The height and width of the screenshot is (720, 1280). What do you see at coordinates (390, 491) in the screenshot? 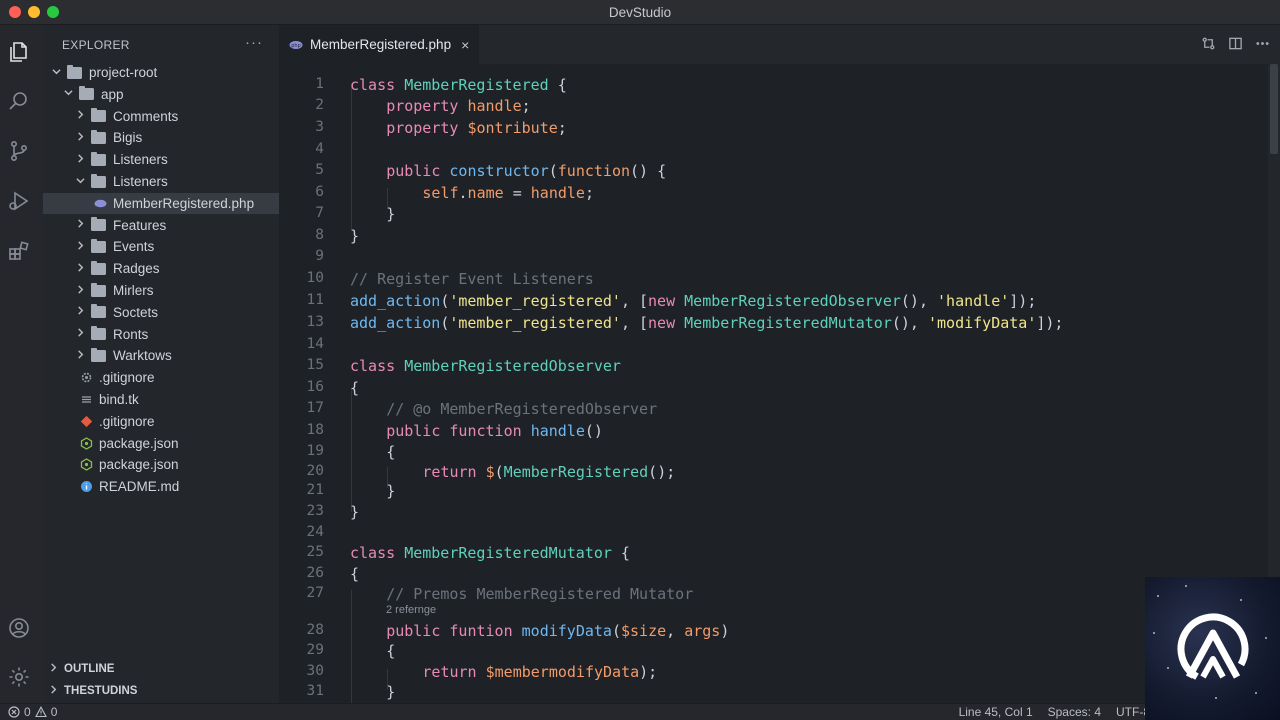
I see `line-content: }` at bounding box center [390, 491].